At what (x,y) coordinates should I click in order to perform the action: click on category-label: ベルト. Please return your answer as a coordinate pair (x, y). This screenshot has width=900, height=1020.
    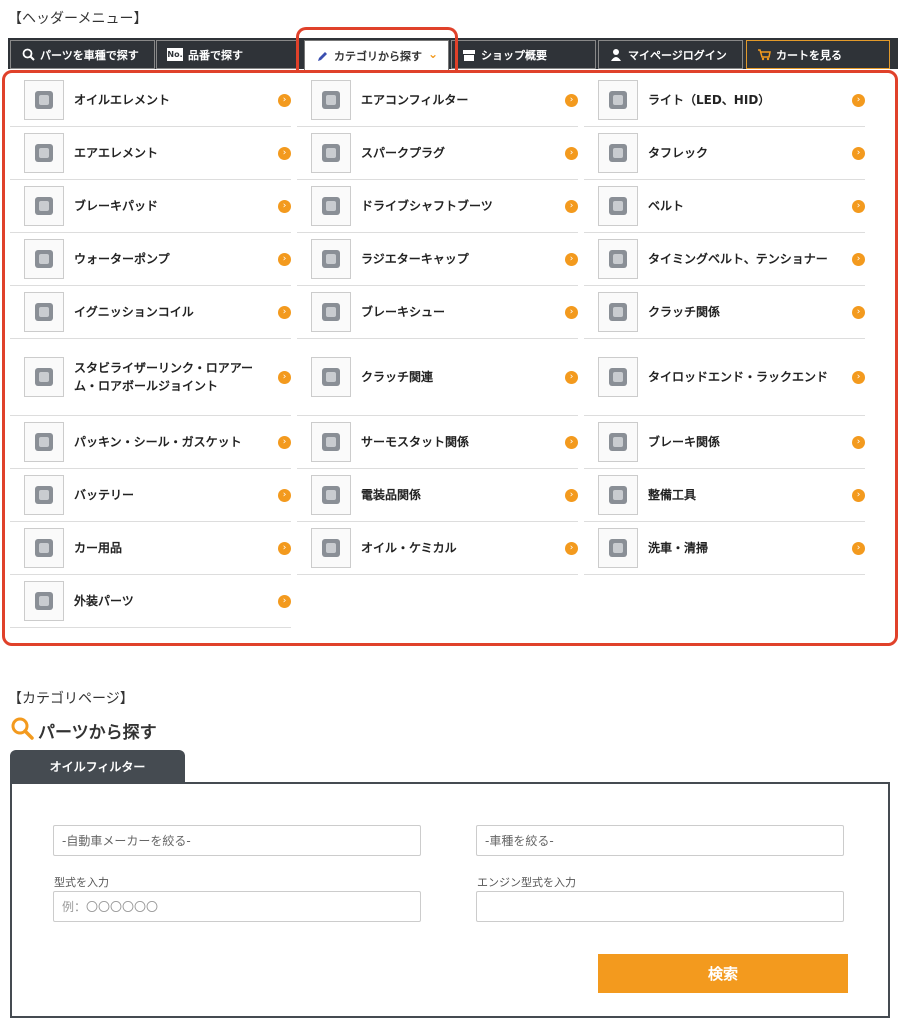
    Looking at the image, I should click on (666, 206).